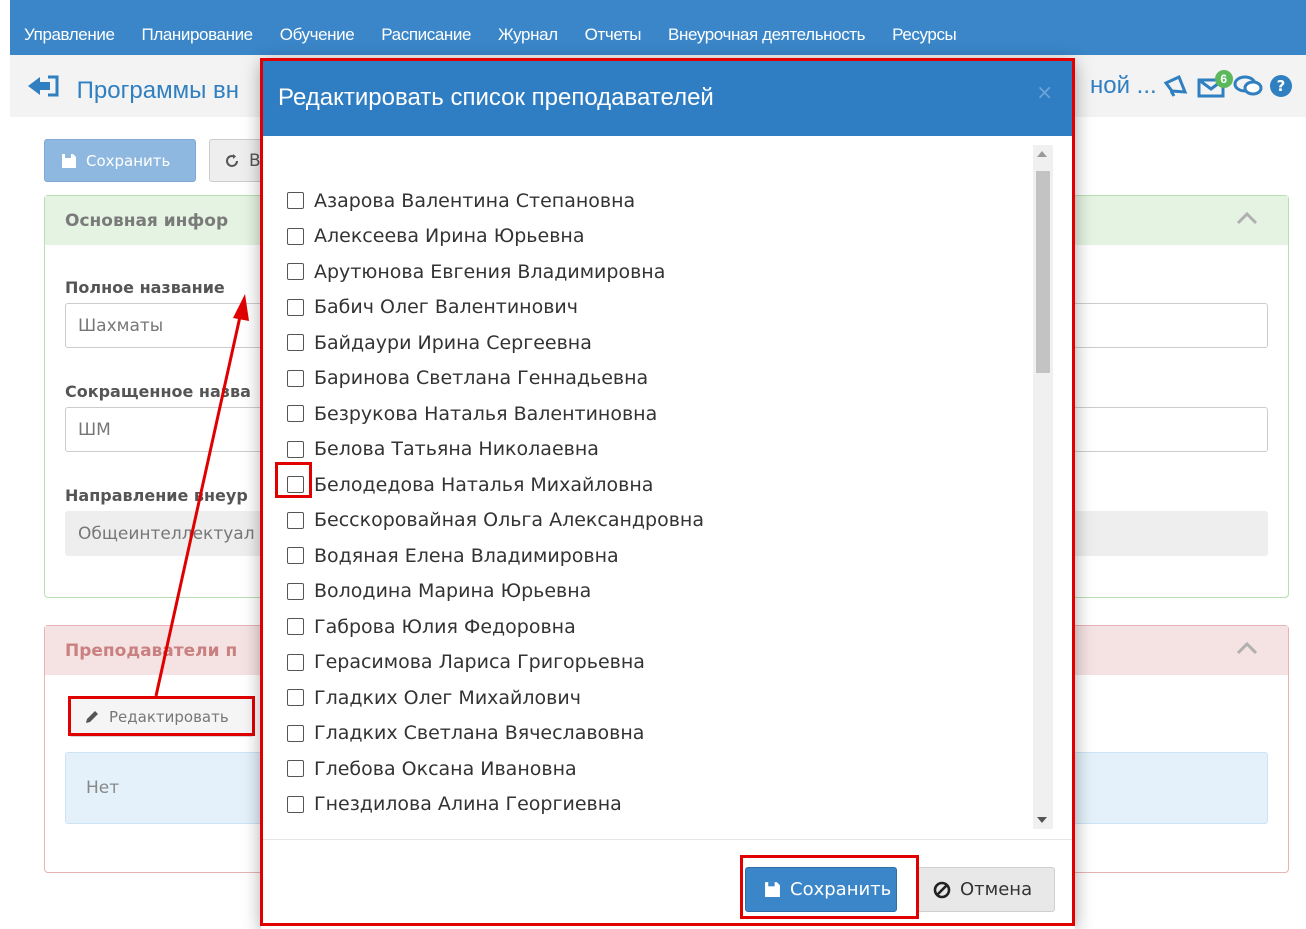 Image resolution: width=1306 pixels, height=929 pixels. What do you see at coordinates (924, 35) in the screenshot?
I see `nav-item-resources: Ресурсы` at bounding box center [924, 35].